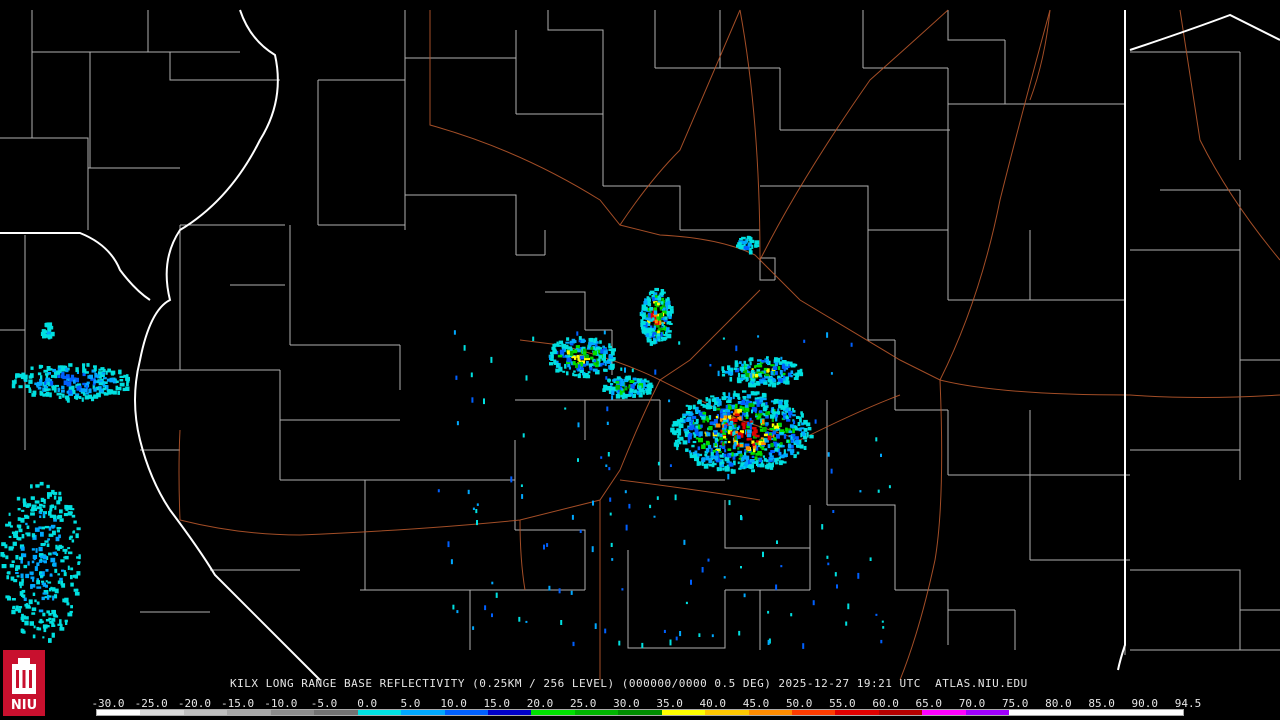 The height and width of the screenshot is (720, 1280). What do you see at coordinates (24, 676) in the screenshot?
I see `niu-tower-icon` at bounding box center [24, 676].